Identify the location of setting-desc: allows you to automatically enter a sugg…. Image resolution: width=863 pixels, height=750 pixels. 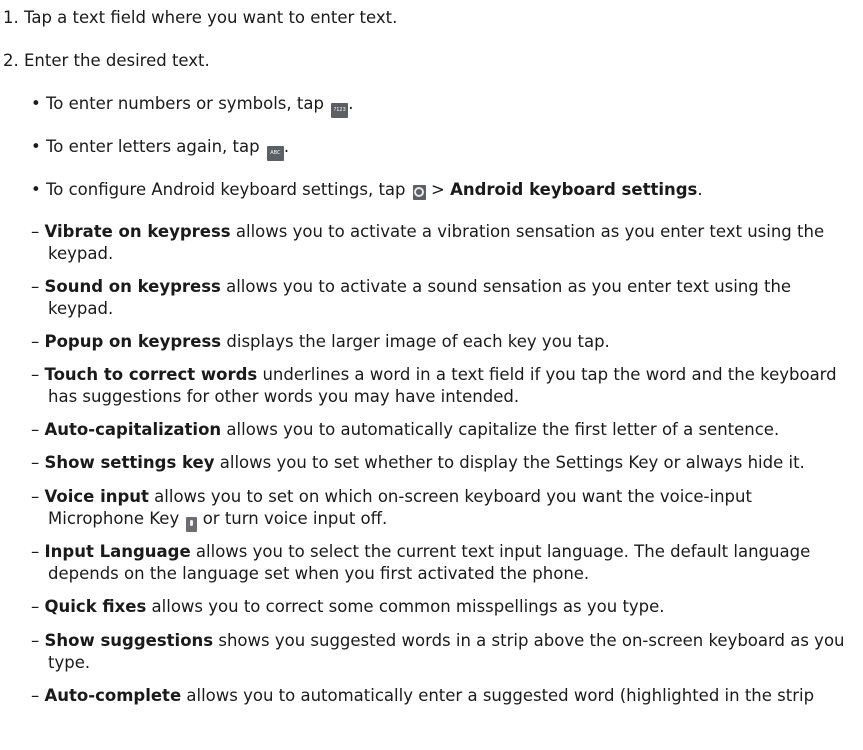
(498, 695).